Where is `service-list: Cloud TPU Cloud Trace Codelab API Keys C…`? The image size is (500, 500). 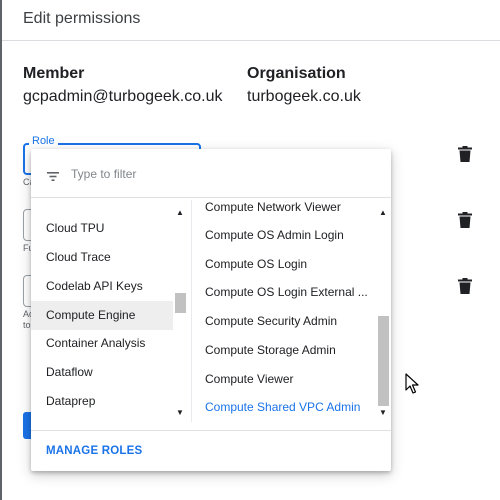 service-list: Cloud TPU Cloud Trace Codelab API Keys C… is located at coordinates (102, 311).